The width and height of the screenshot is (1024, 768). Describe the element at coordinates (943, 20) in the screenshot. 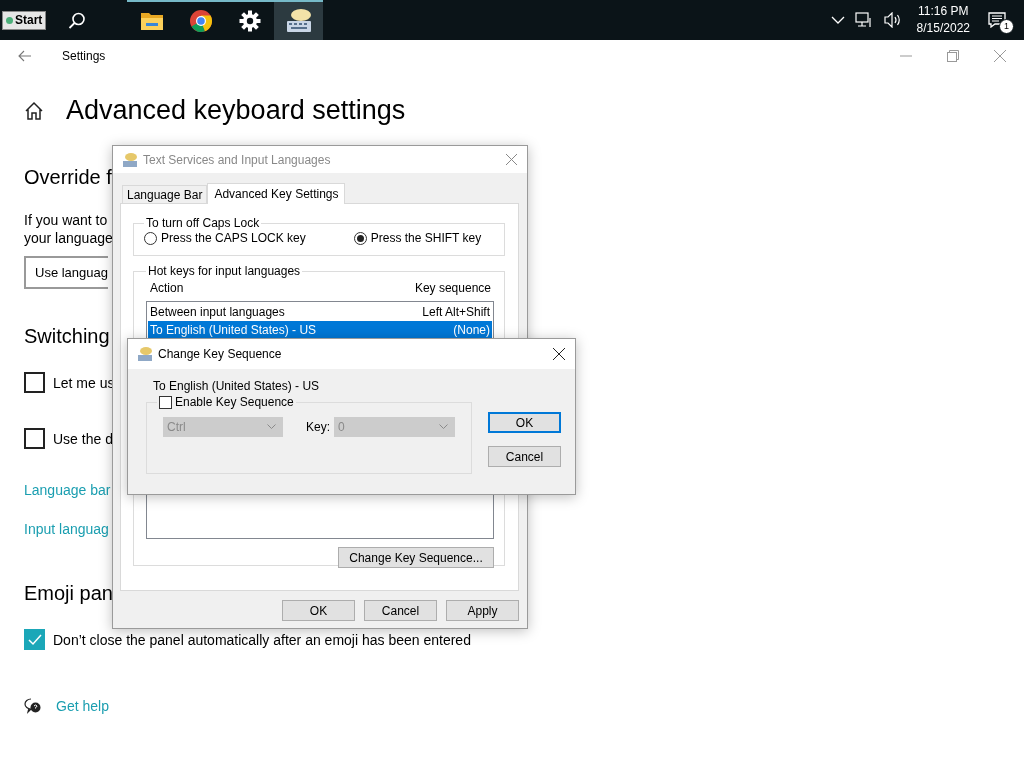

I see `clock: 11:16 PM 8/15/2022` at that location.